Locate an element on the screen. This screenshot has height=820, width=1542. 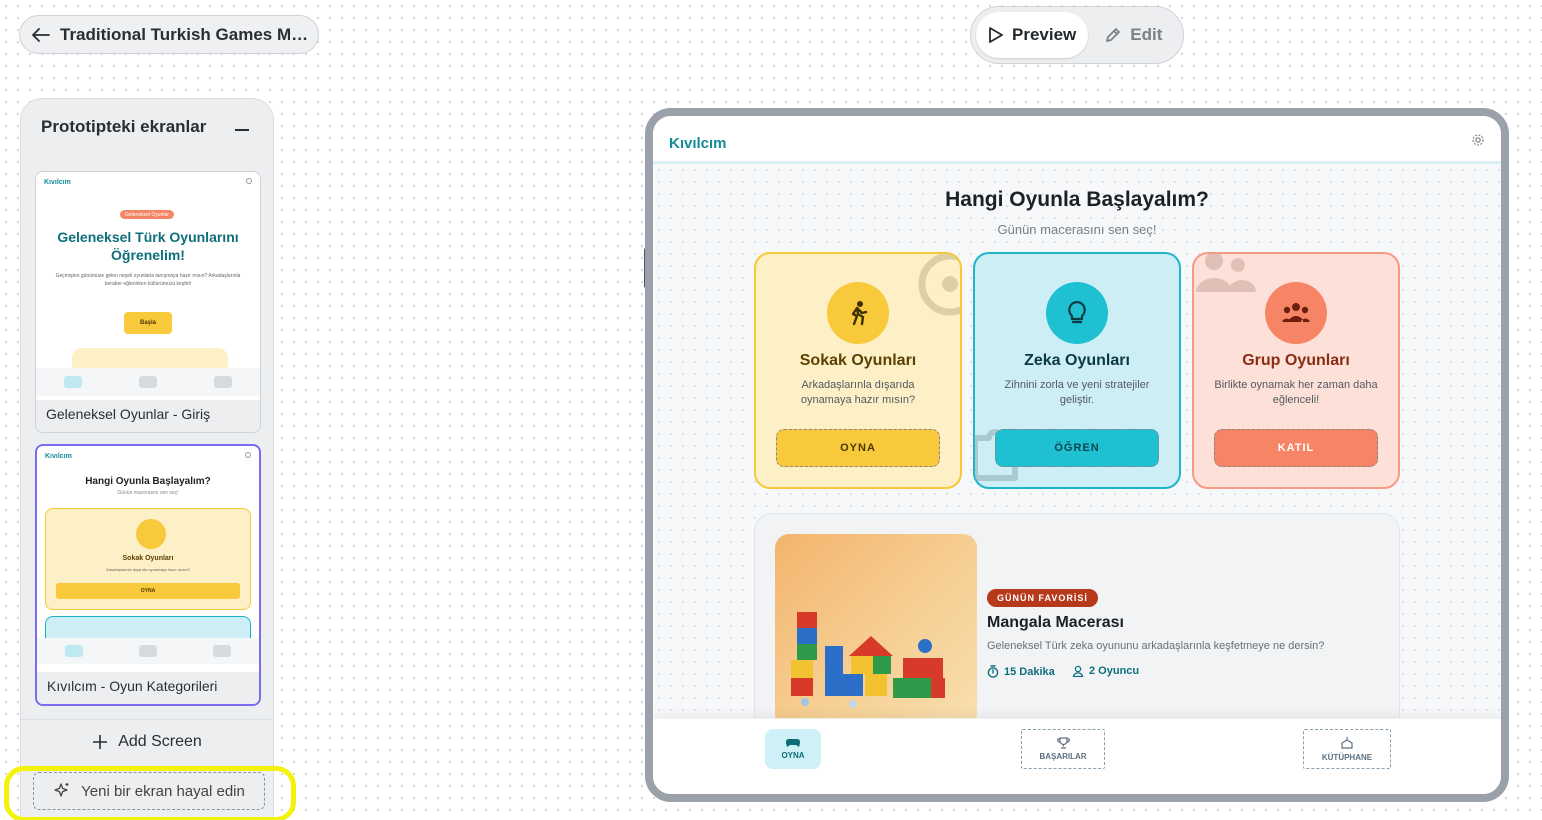
preview-button: Preview is located at coordinates (1032, 35).